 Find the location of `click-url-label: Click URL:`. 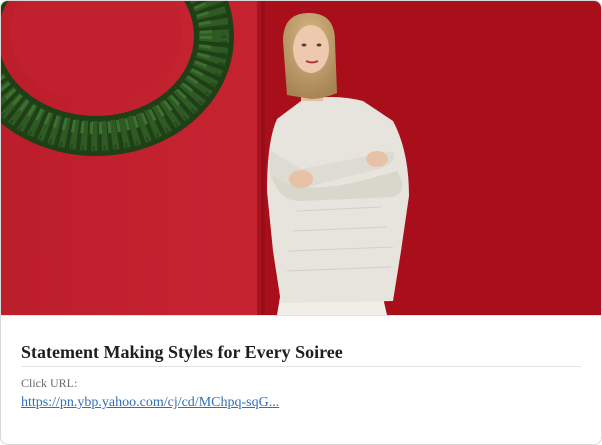

click-url-label: Click URL: is located at coordinates (49, 383).